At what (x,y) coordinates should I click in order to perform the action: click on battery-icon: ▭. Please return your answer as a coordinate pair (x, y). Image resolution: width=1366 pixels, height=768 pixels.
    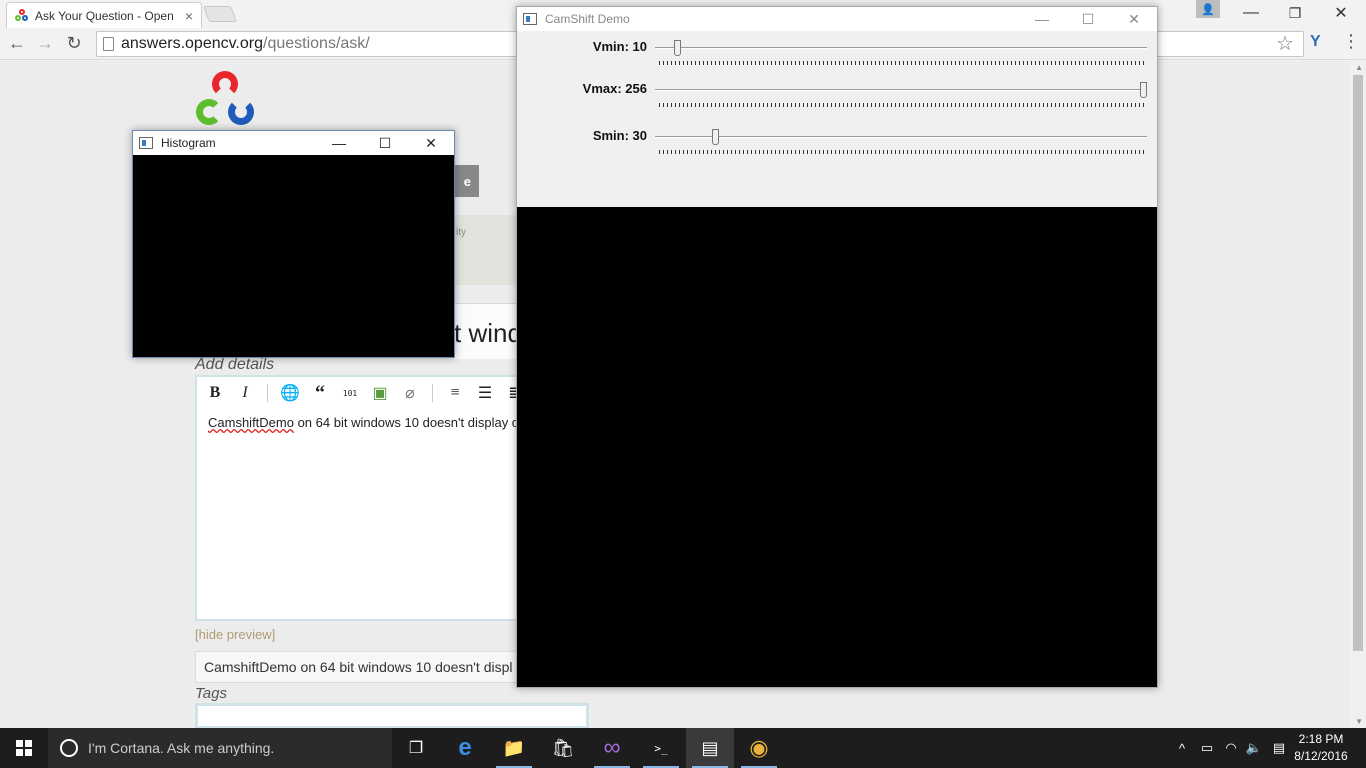
    Looking at the image, I should click on (1207, 748).